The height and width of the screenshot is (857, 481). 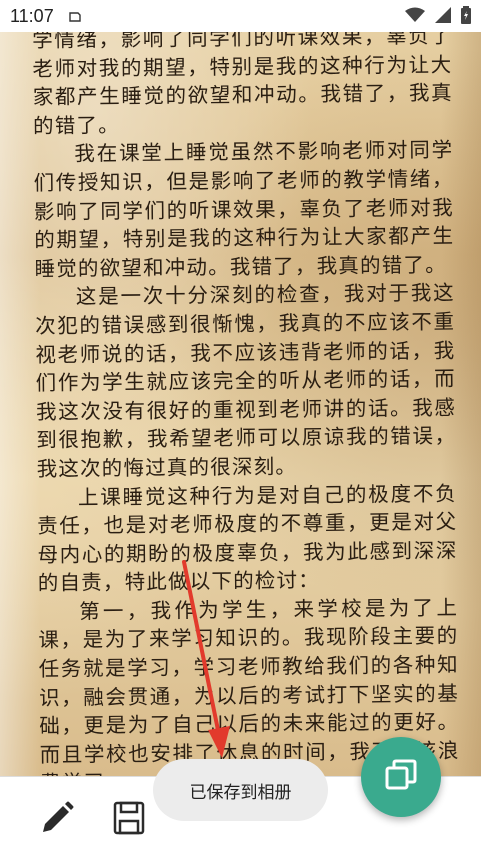 I want to click on sync-icon, so click(x=75, y=16).